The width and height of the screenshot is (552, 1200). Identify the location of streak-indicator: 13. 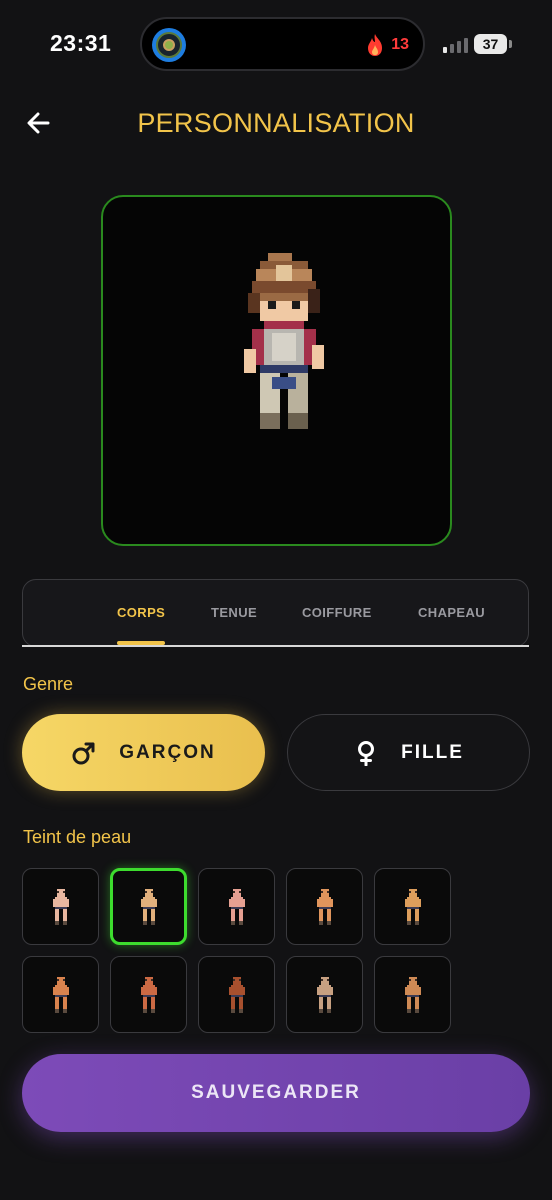
(387, 45).